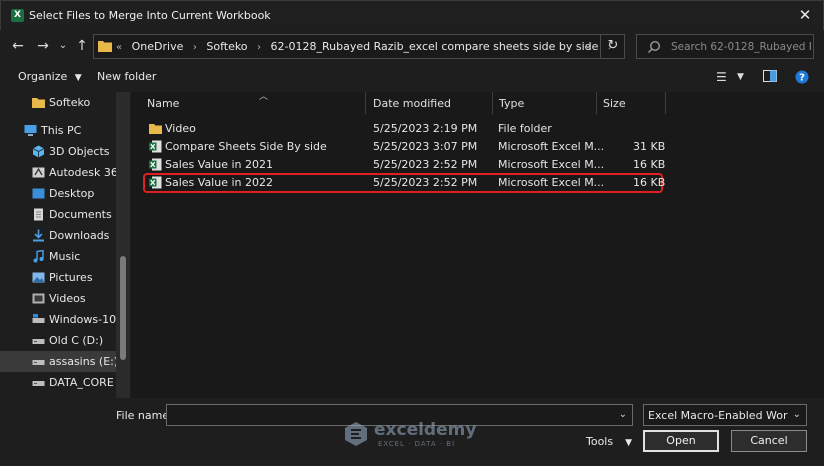  What do you see at coordinates (58, 298) in the screenshot?
I see `sidebar-item-videos: Videos` at bounding box center [58, 298].